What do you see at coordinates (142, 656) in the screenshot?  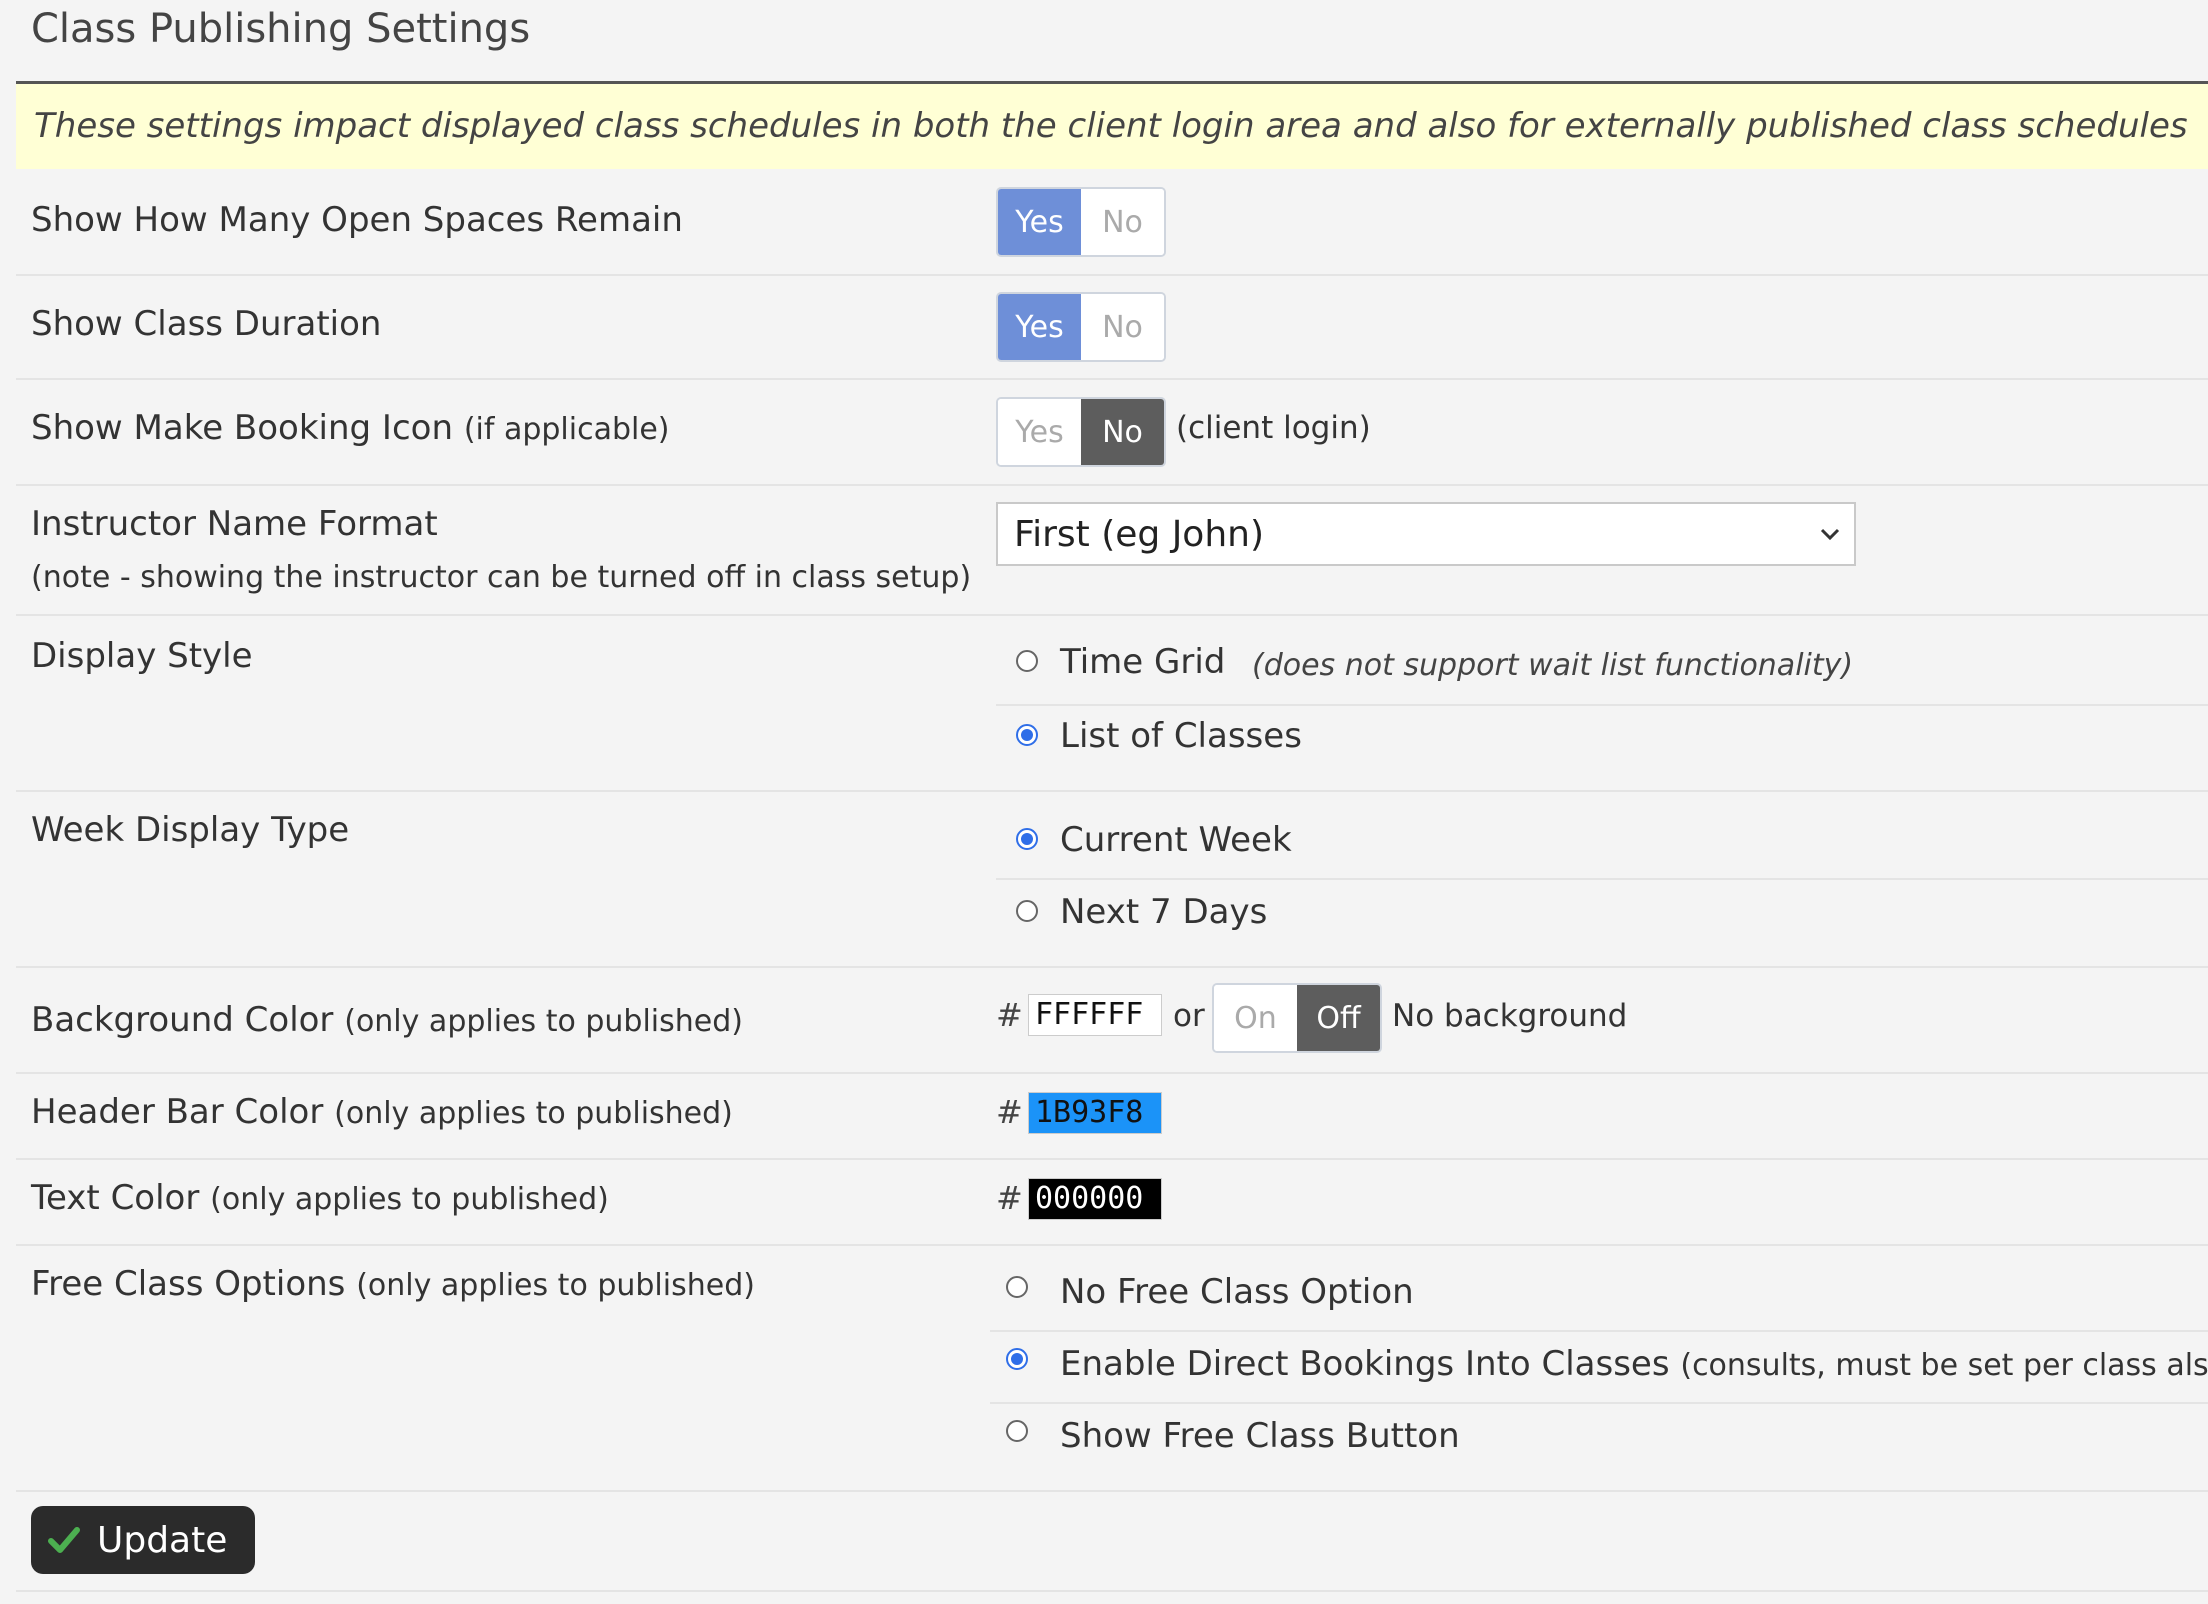 I see `display-style-label: Display Style` at bounding box center [142, 656].